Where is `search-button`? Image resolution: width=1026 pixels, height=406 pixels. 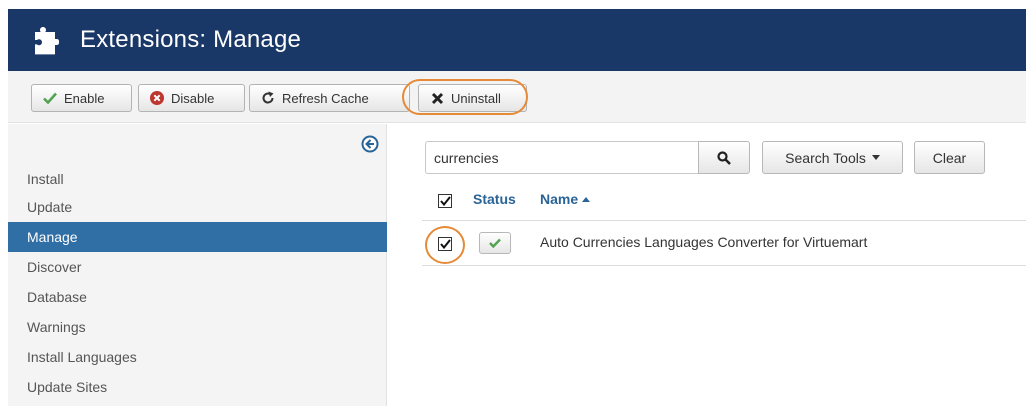
search-button is located at coordinates (724, 157).